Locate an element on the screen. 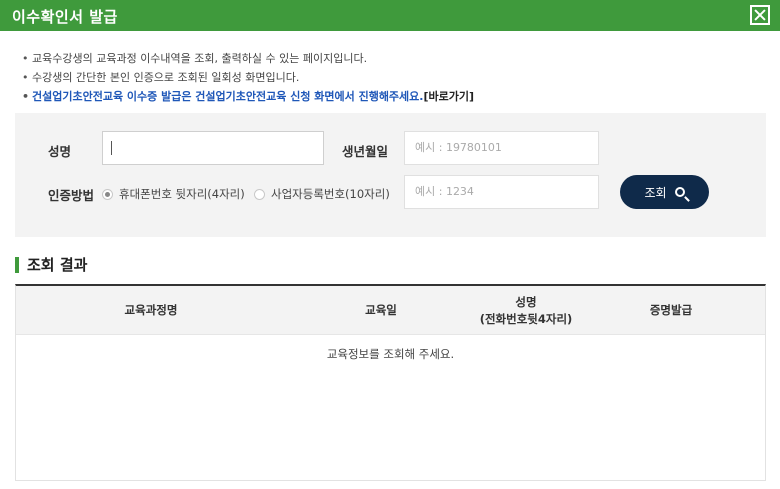  auth-number-input: 예시 : 1234 is located at coordinates (501, 192).